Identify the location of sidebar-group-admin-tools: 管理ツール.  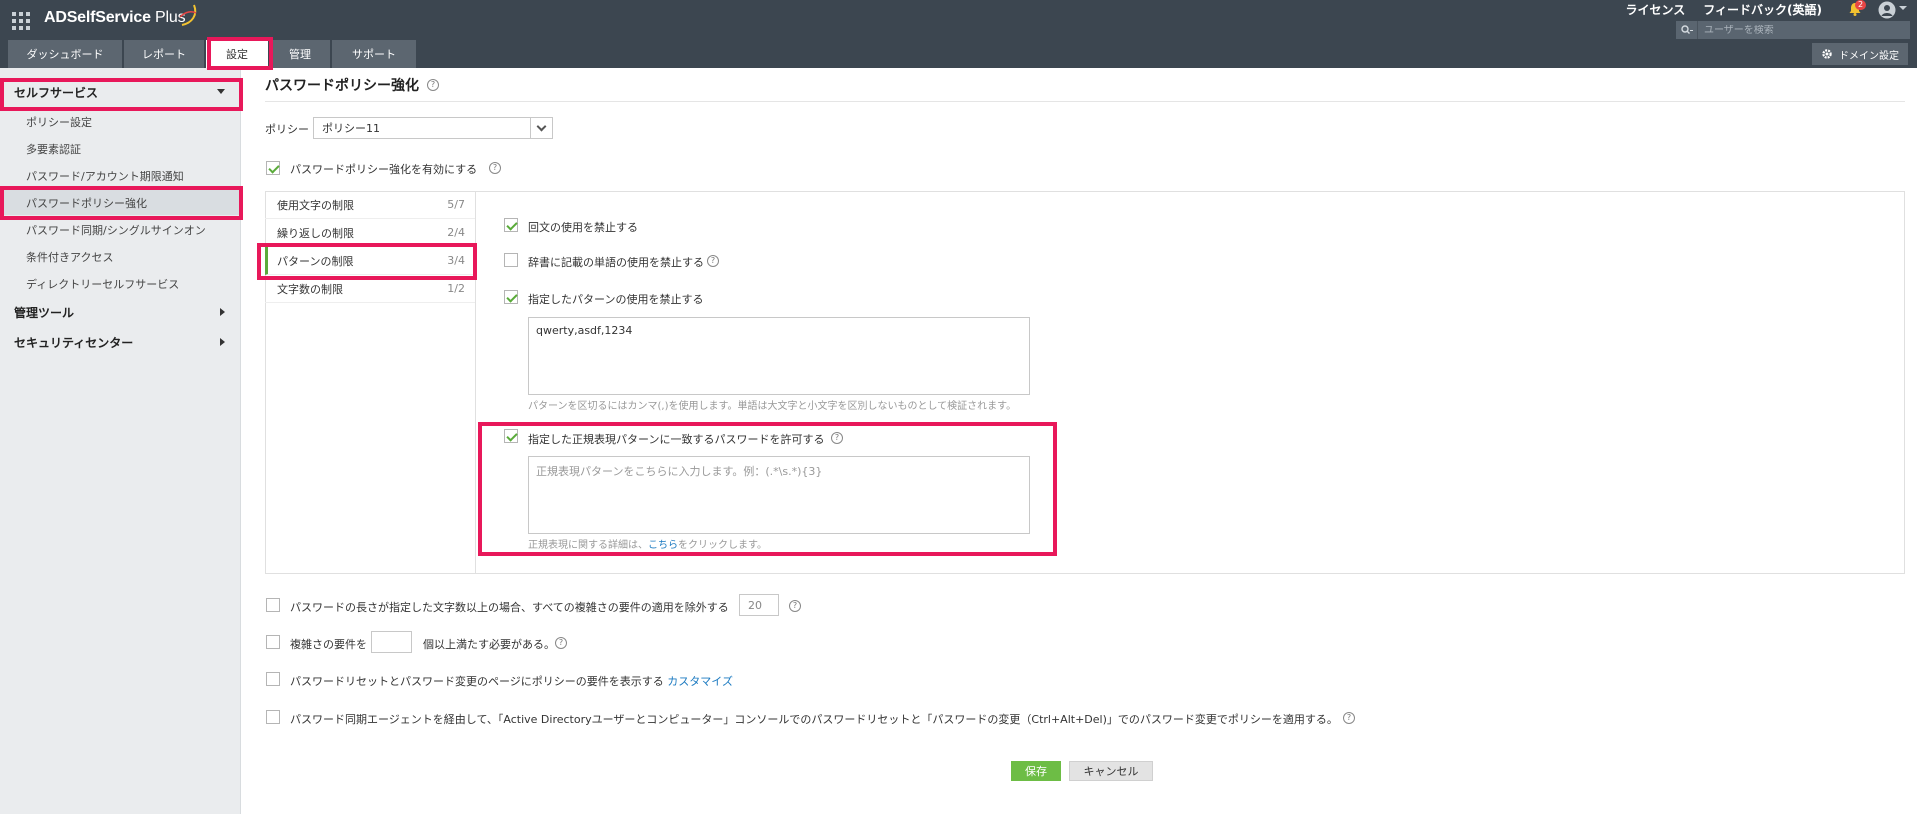
(120, 312).